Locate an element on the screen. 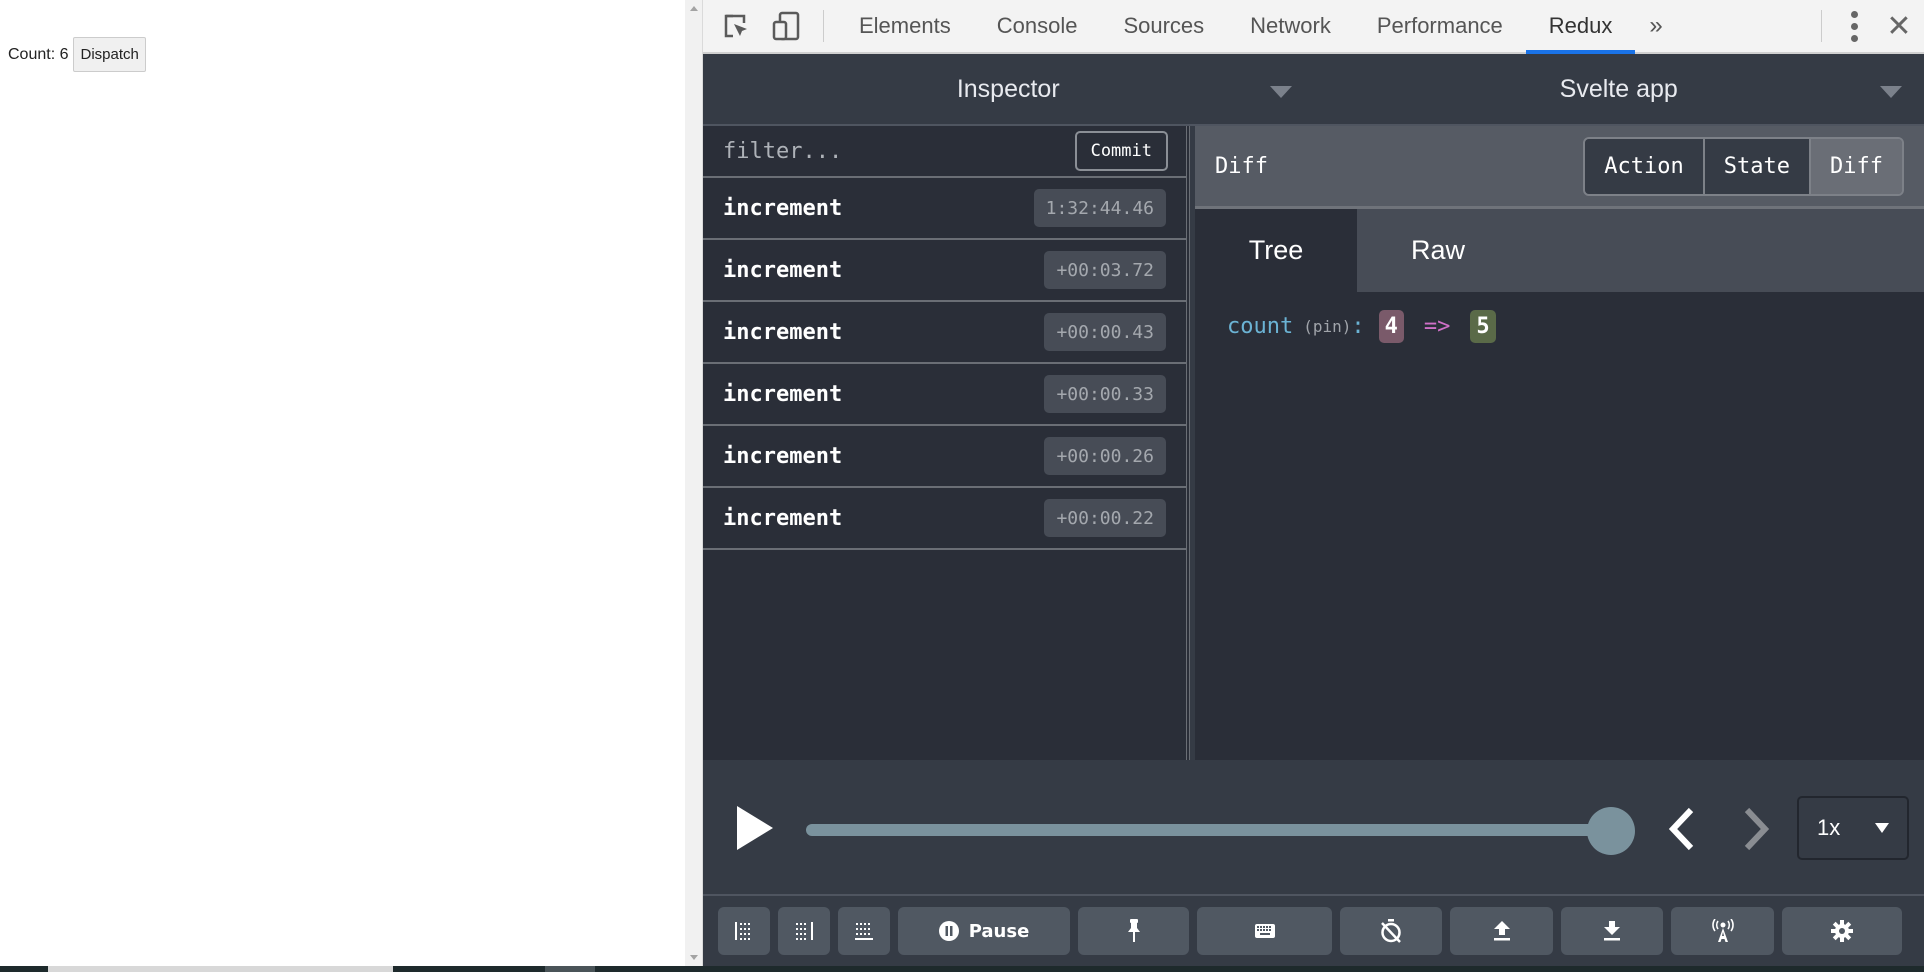  slider-track is located at coordinates (1208, 830).